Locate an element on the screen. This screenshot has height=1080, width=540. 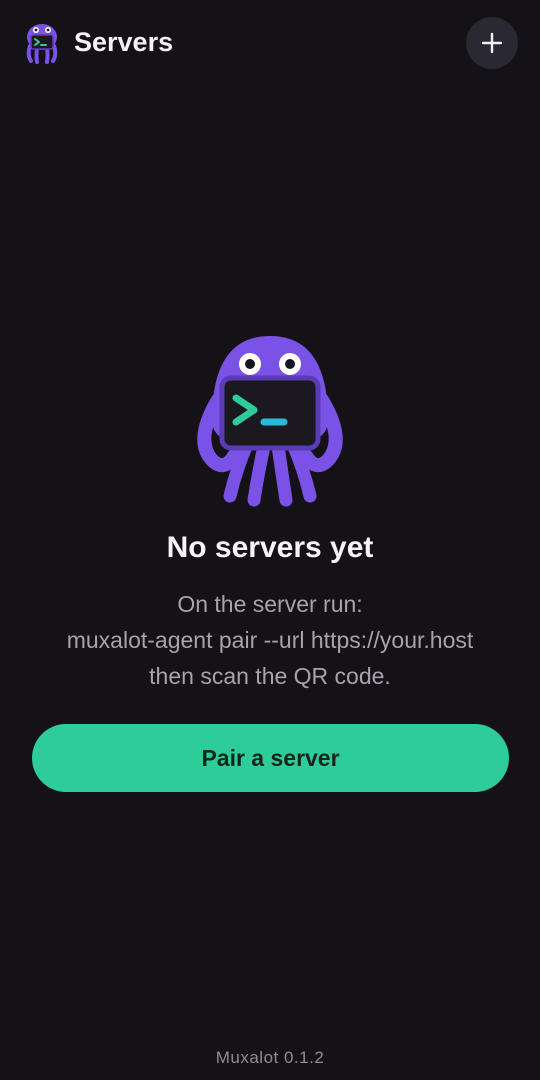
plus-icon is located at coordinates (492, 43).